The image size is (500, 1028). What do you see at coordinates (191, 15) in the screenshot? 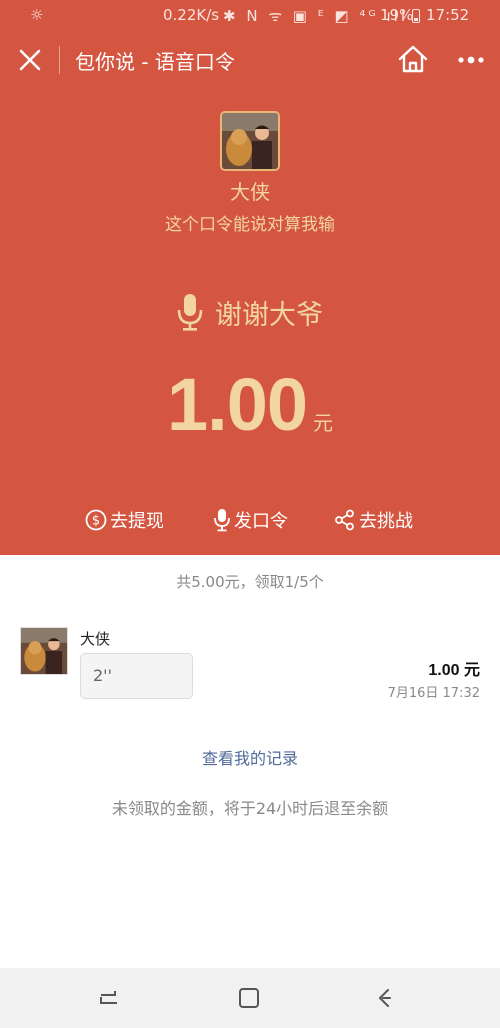
I see `network-speed: 0.22K/s` at bounding box center [191, 15].